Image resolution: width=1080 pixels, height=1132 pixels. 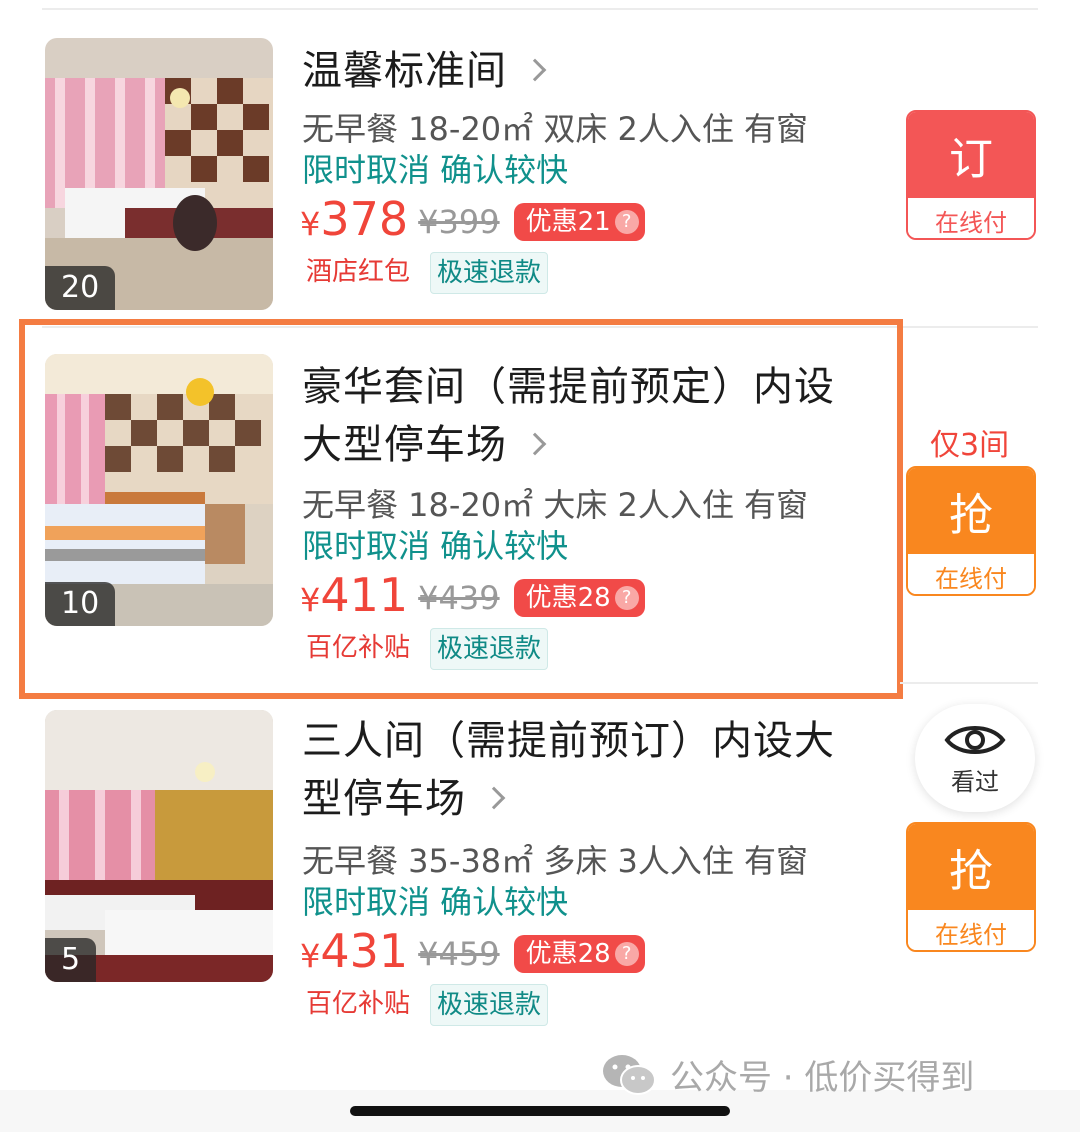 What do you see at coordinates (555, 861) in the screenshot?
I see `room-meta: 无早餐 35-38㎡ 多床 3人入住 有窗` at bounding box center [555, 861].